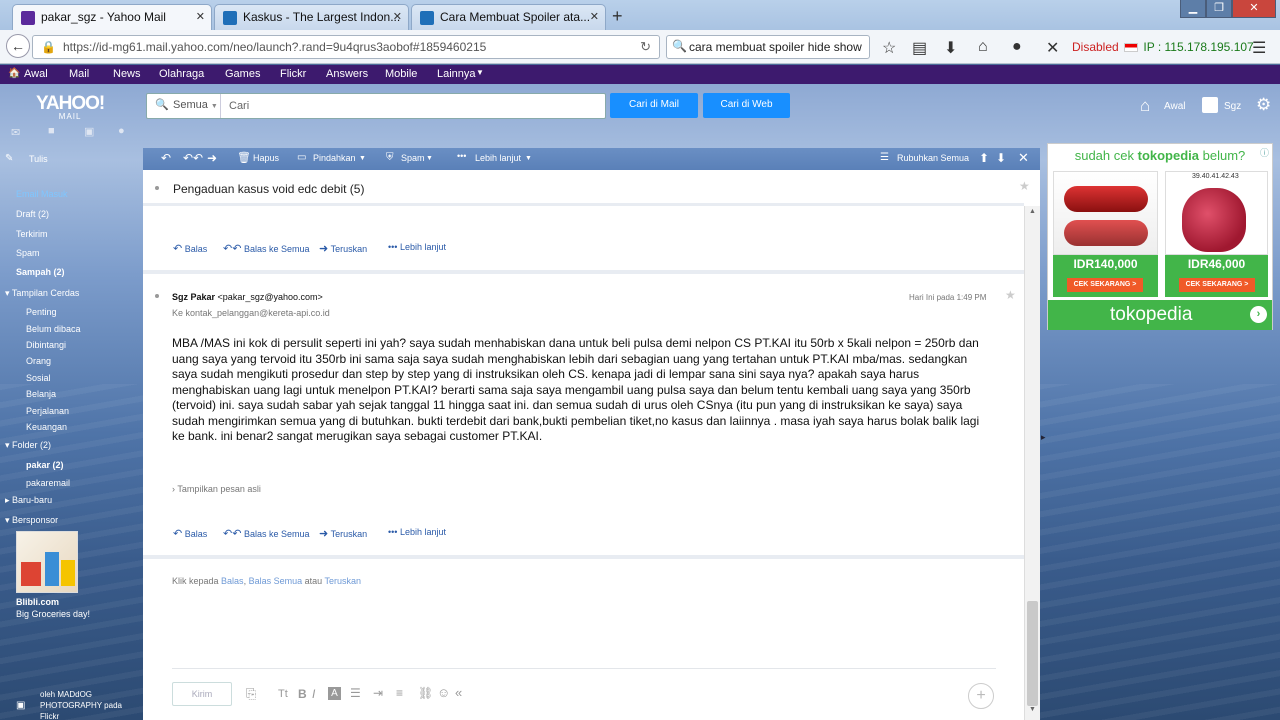  I want to click on folder-drafts: Draft (2), so click(32, 214).